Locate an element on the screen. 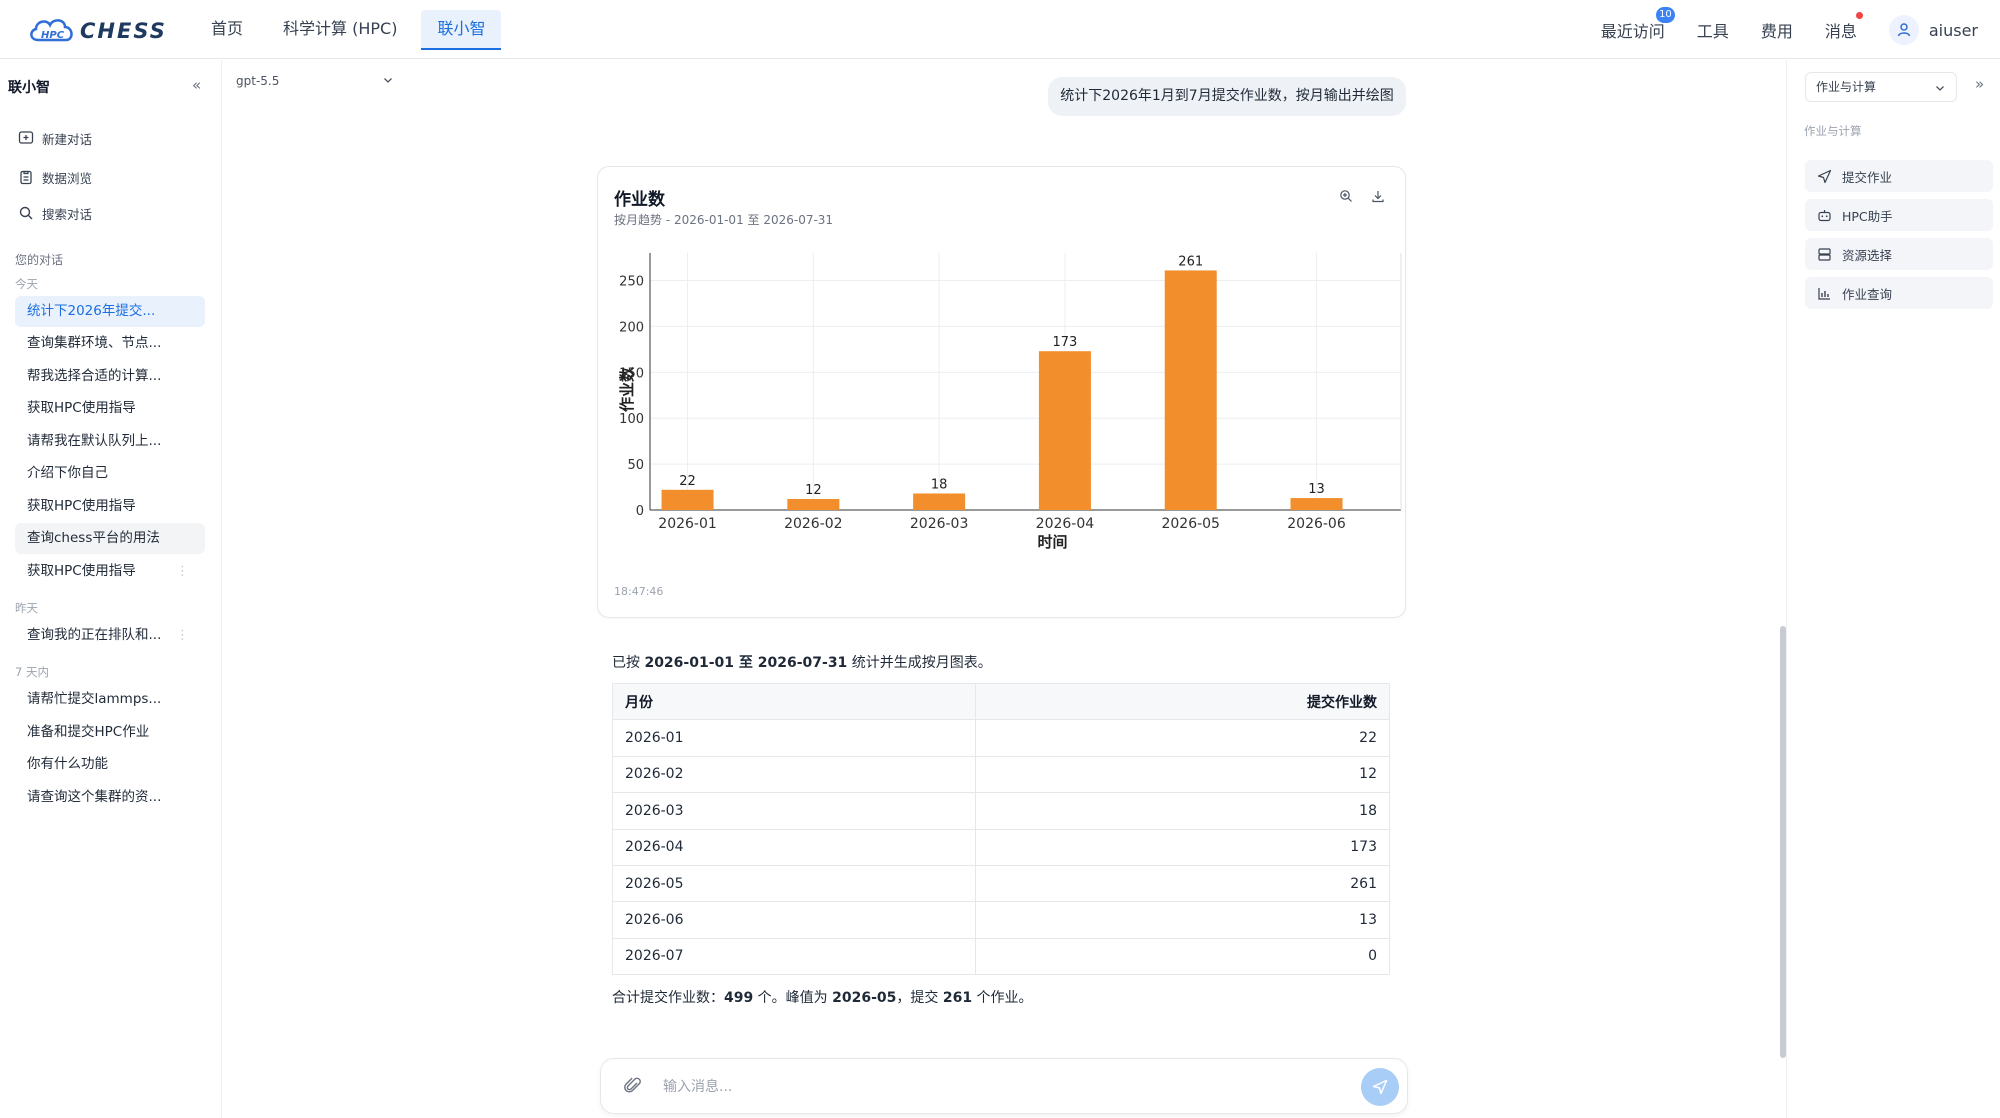 The image size is (2000, 1118). summary-text: 合计提交作业数：499 个。峰值为 2026-05，提交 261 个作业。 is located at coordinates (822, 997).